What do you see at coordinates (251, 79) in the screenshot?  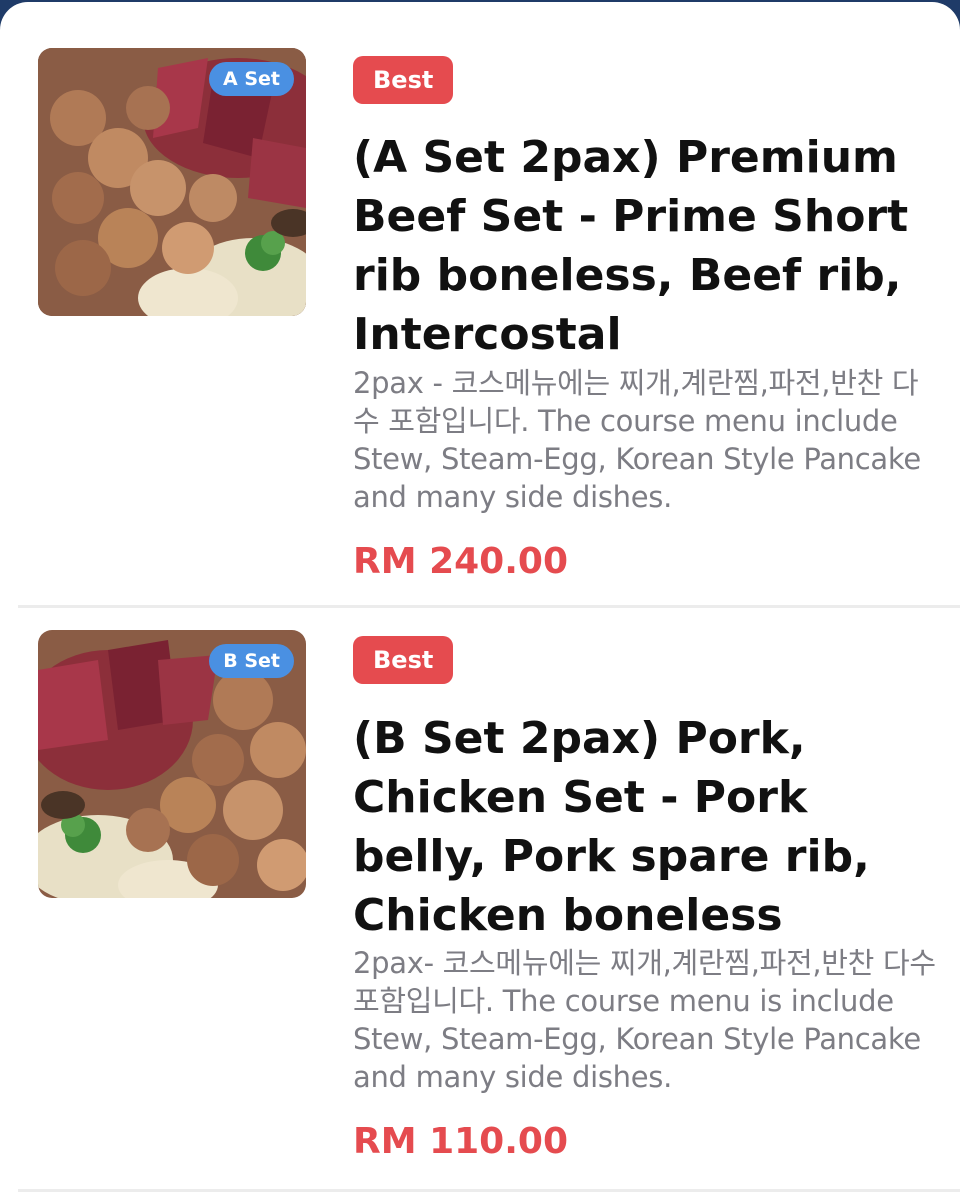 I see `set-badge: A Set` at bounding box center [251, 79].